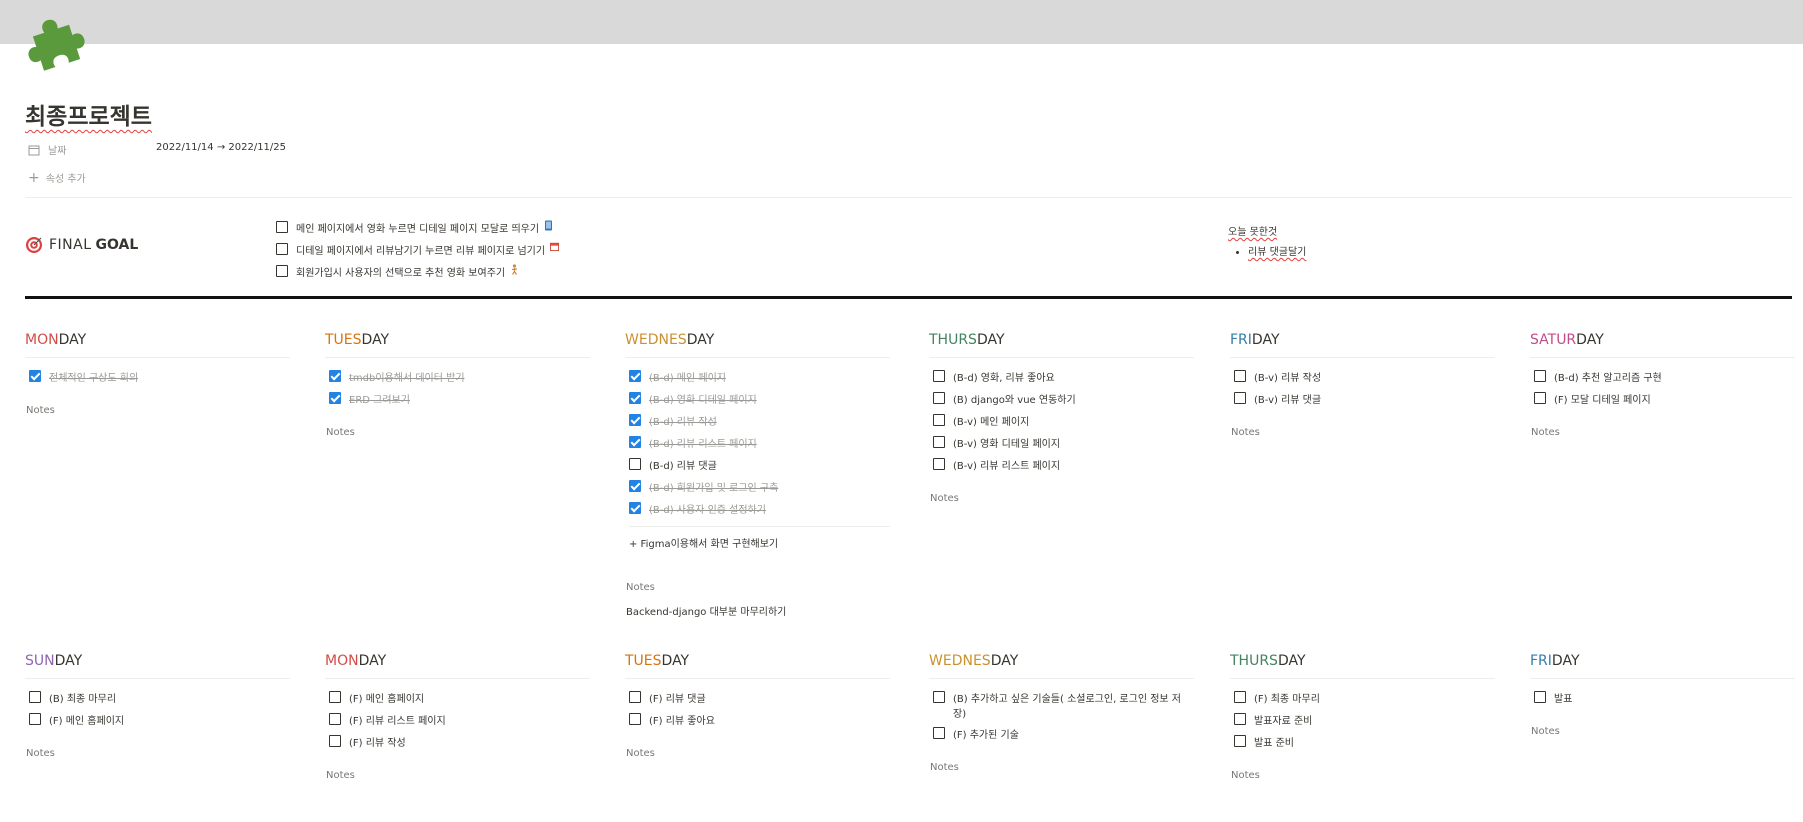 Image resolution: width=1803 pixels, height=822 pixels. I want to click on date-value: 2022/11/14 → 2022/11/25, so click(221, 147).